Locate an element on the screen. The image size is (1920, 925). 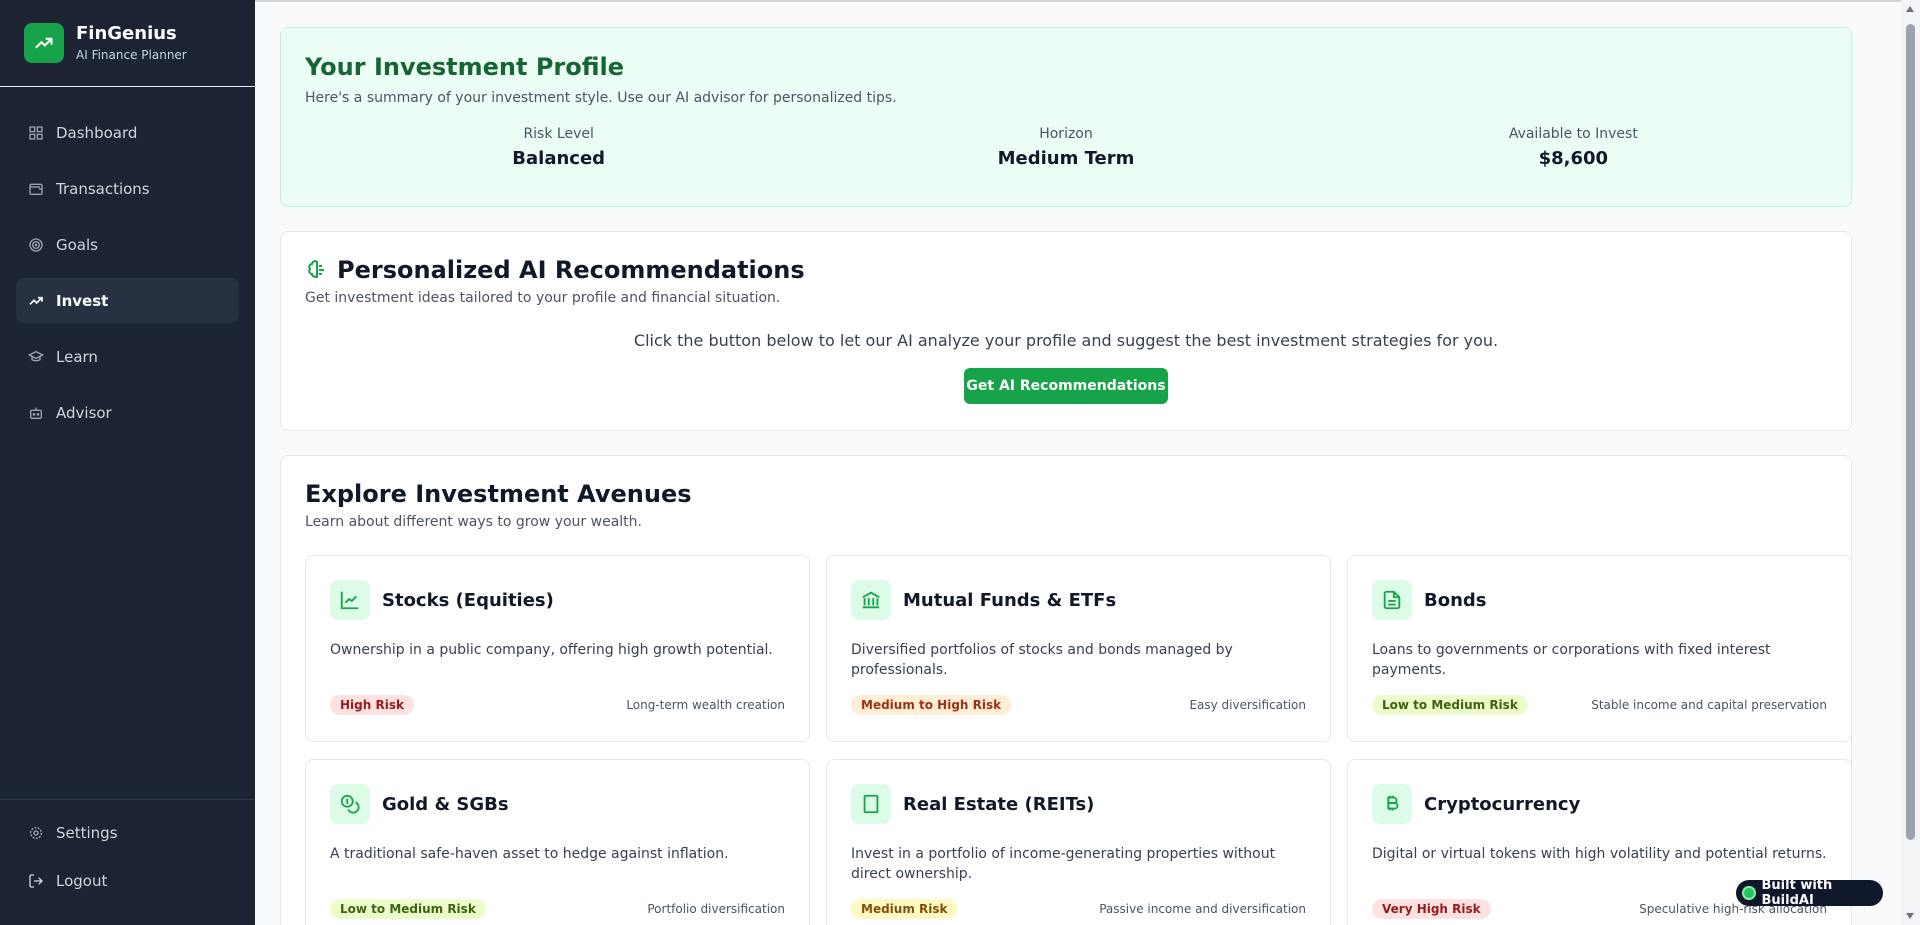
avenue-name: Cryptocurrency is located at coordinates (1502, 804).